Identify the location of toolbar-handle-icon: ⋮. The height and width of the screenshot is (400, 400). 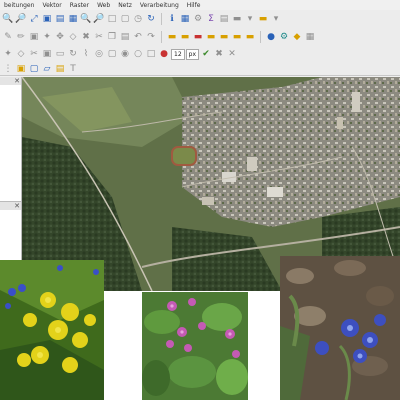
(8, 68).